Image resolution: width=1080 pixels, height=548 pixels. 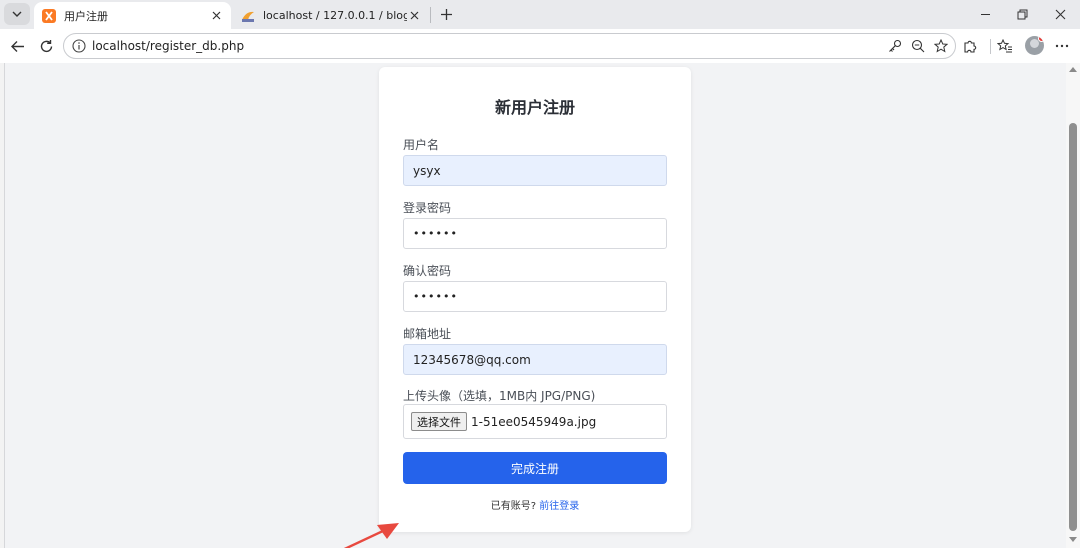 I want to click on favorites-list-icon, so click(x=1004, y=45).